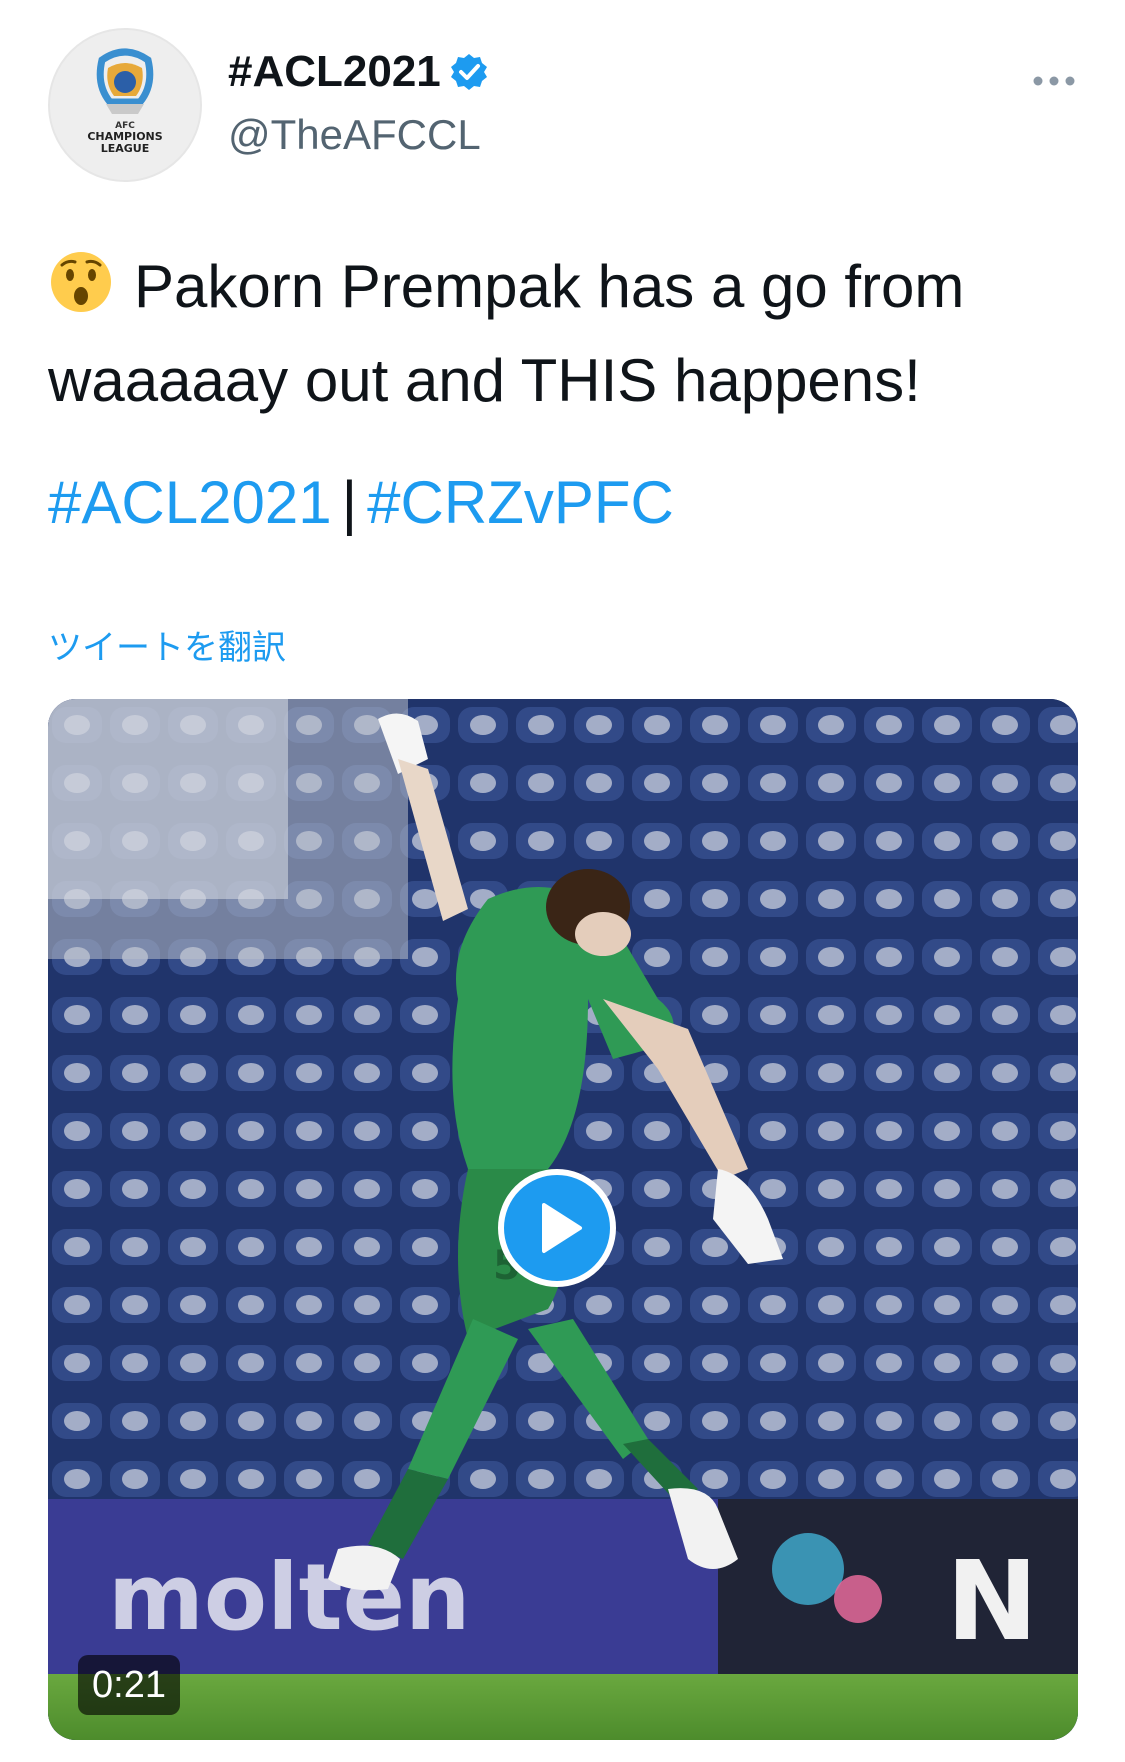 The width and height of the screenshot is (1125, 1762). I want to click on display-name-text: #ACL2021, so click(334, 71).